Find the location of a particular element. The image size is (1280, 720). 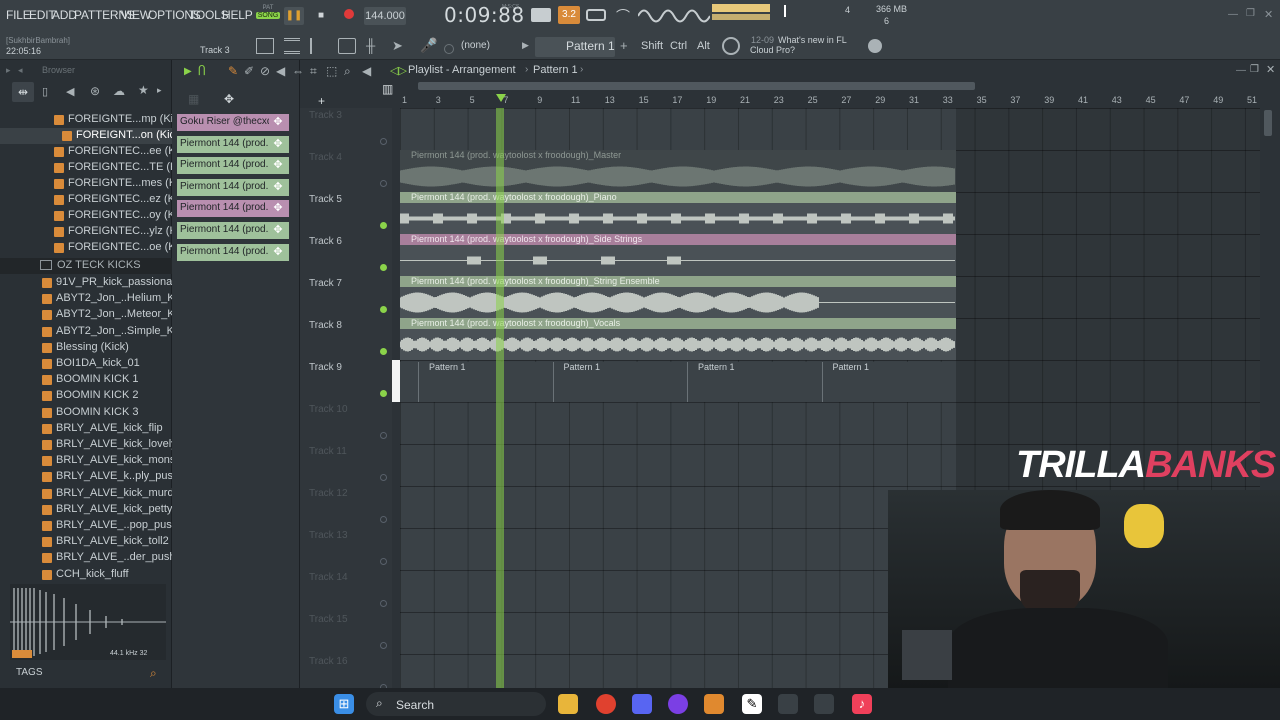

add-pattern-icon: + is located at coordinates (624, 45).